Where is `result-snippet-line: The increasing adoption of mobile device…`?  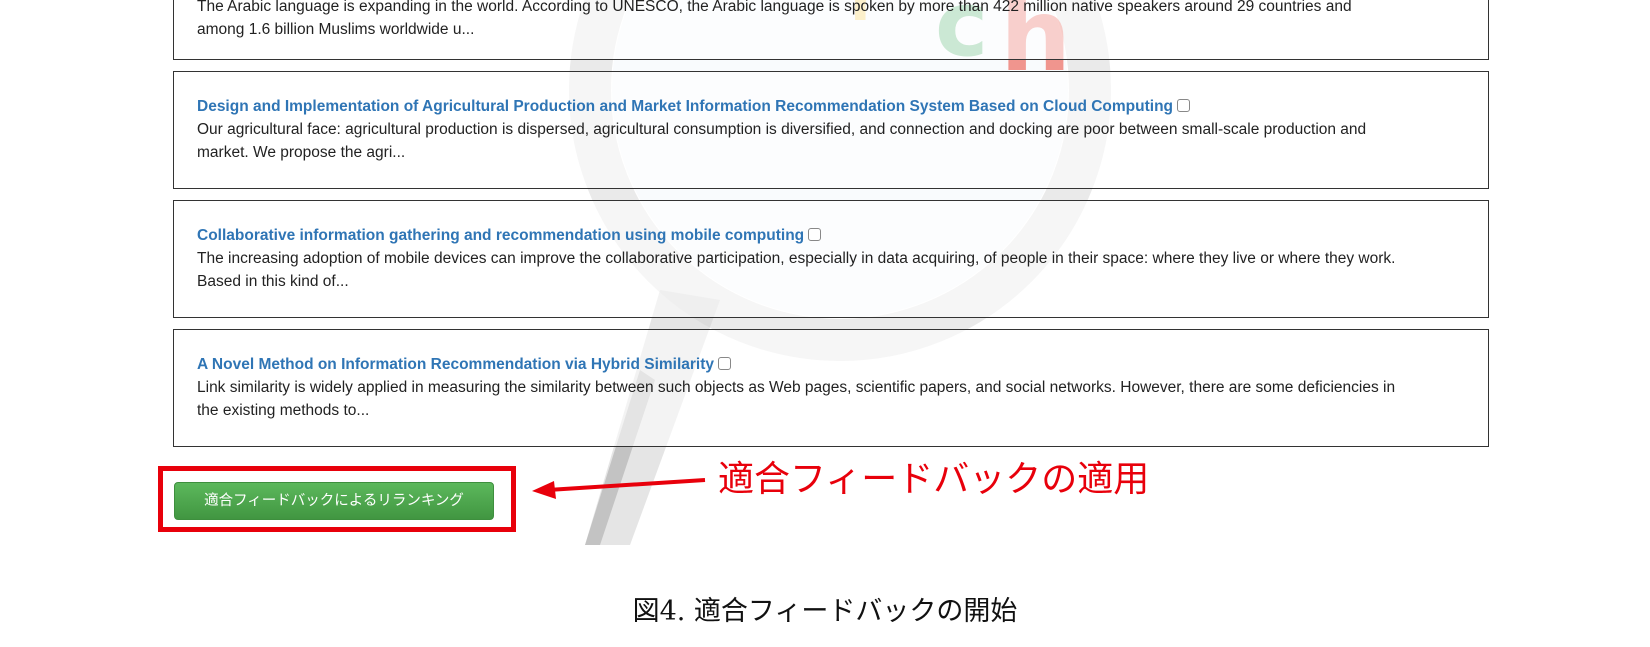 result-snippet-line: The increasing adoption of mobile device… is located at coordinates (796, 258).